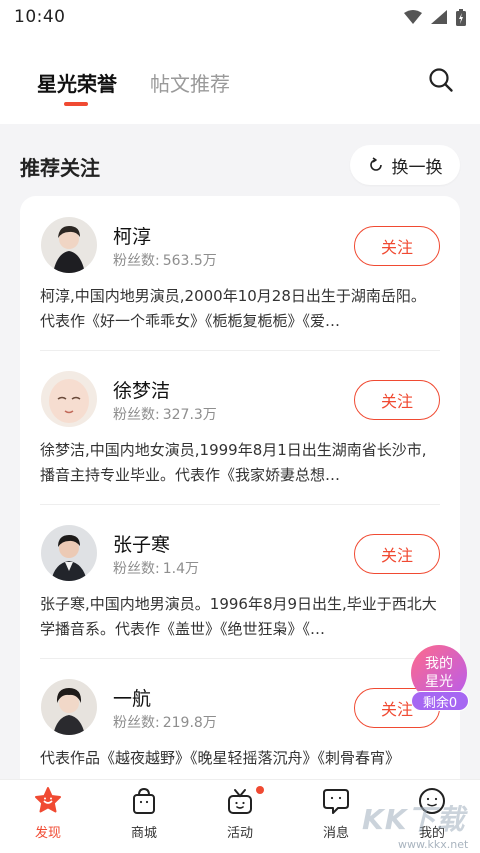  Describe the element at coordinates (439, 17) in the screenshot. I see `signal-icon` at that location.